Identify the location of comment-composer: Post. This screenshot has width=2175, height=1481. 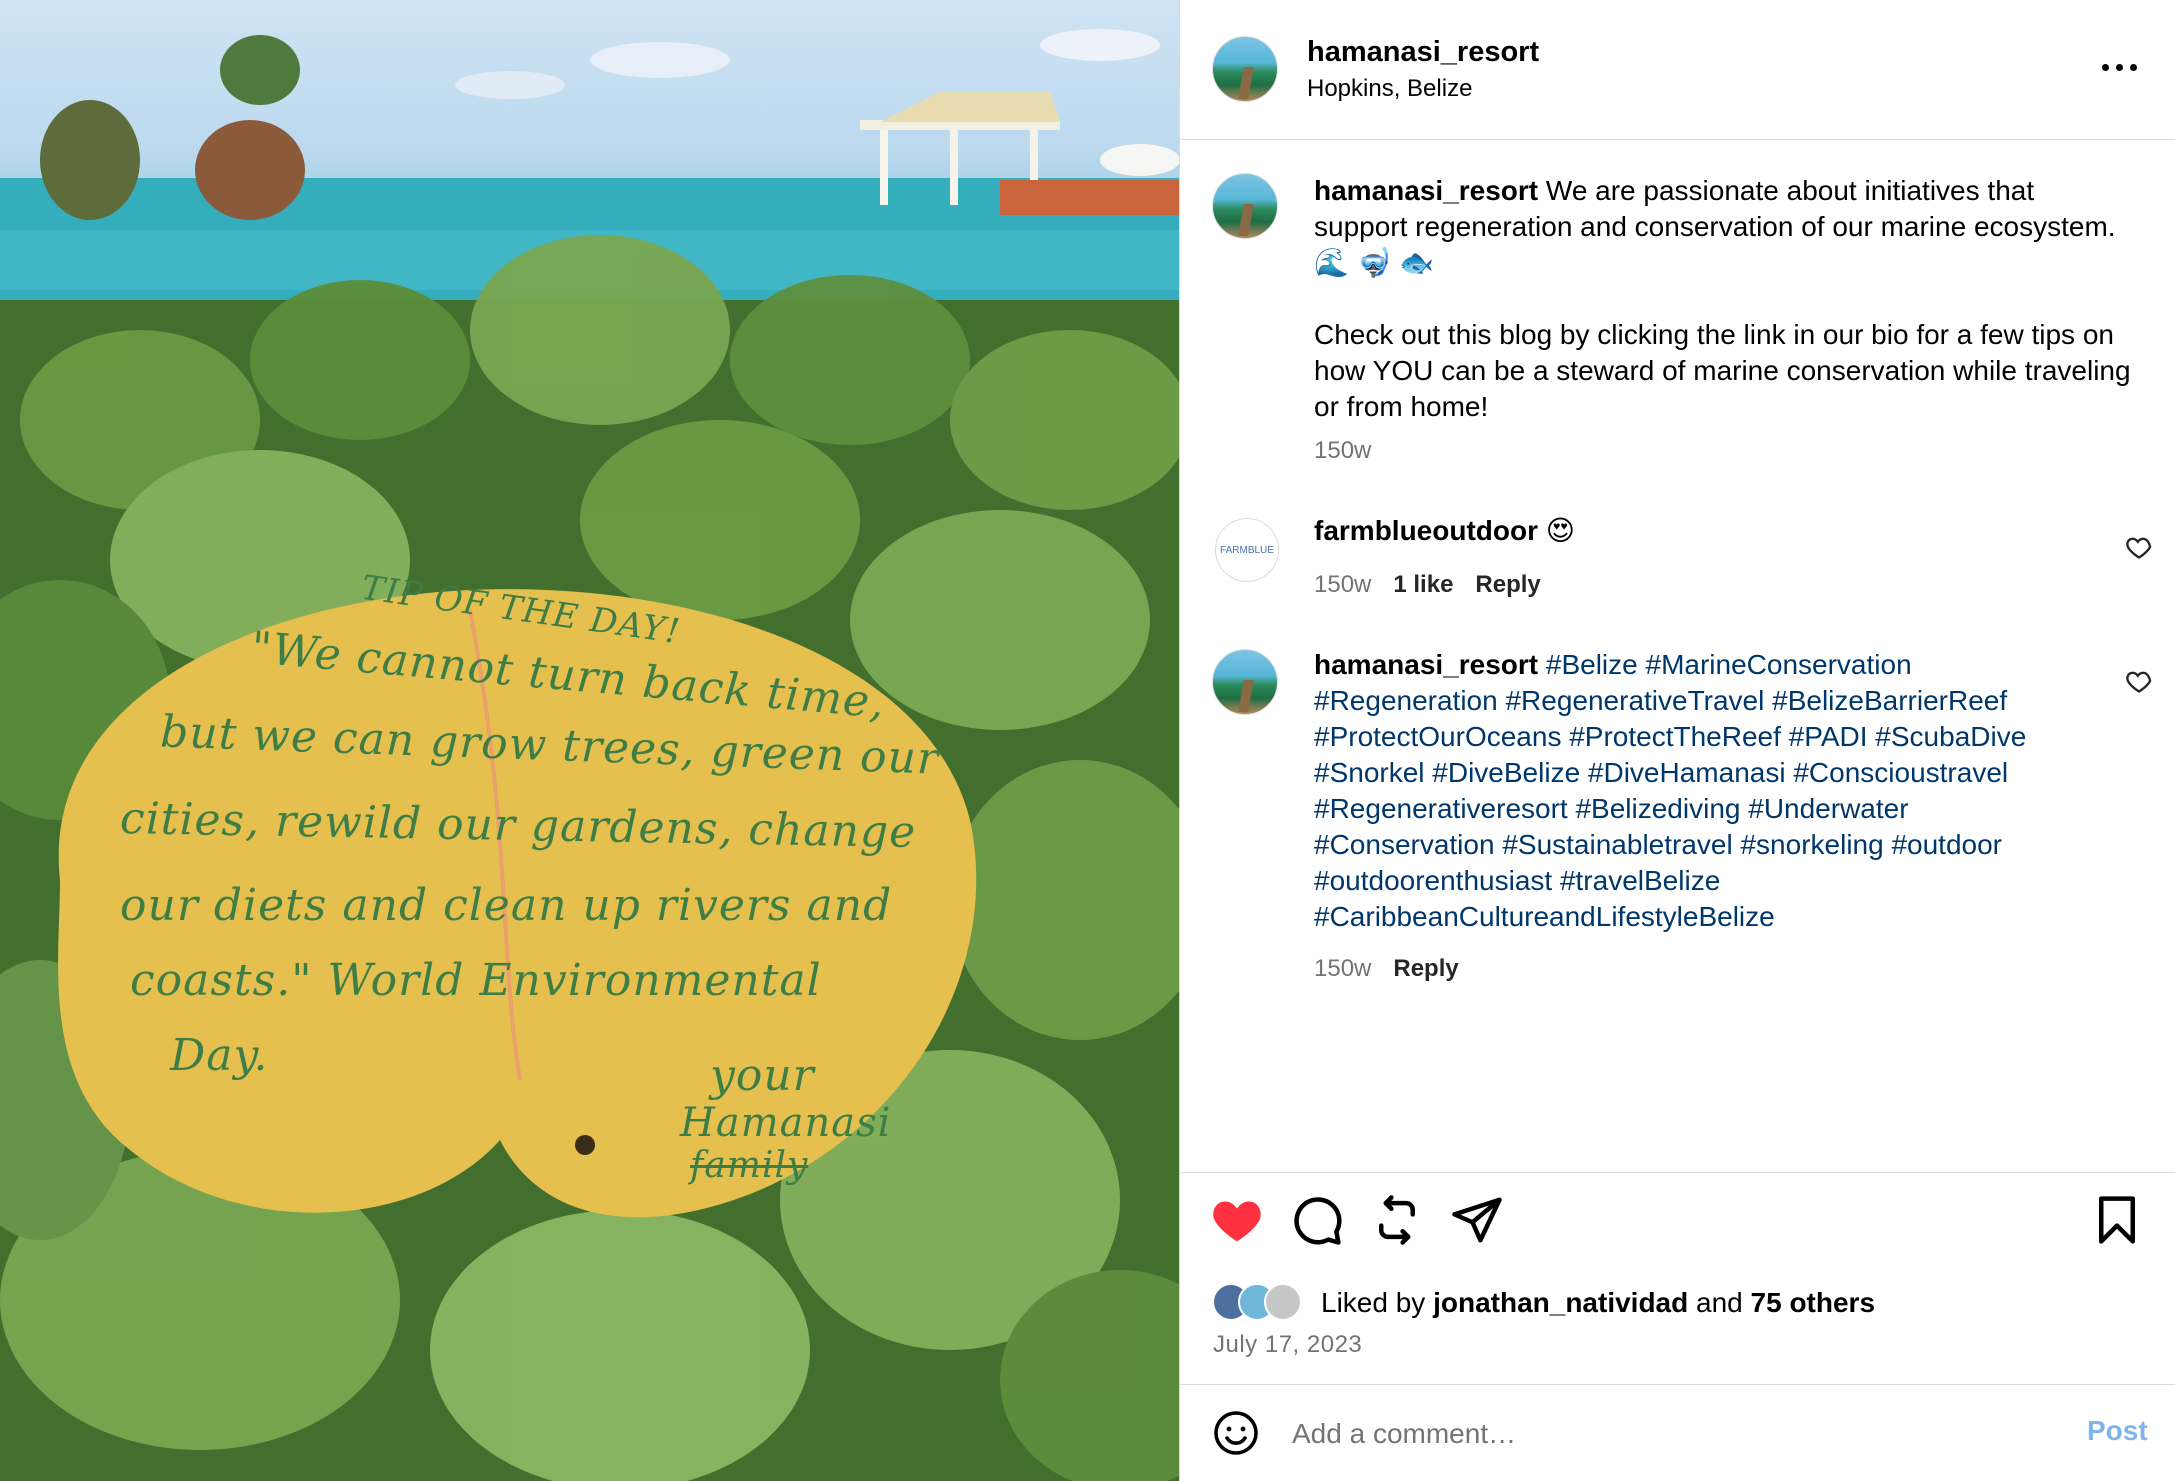
(1677, 1432).